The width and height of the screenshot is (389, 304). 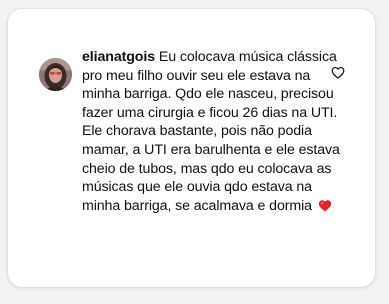 What do you see at coordinates (325, 208) in the screenshot?
I see `red-heart-icon` at bounding box center [325, 208].